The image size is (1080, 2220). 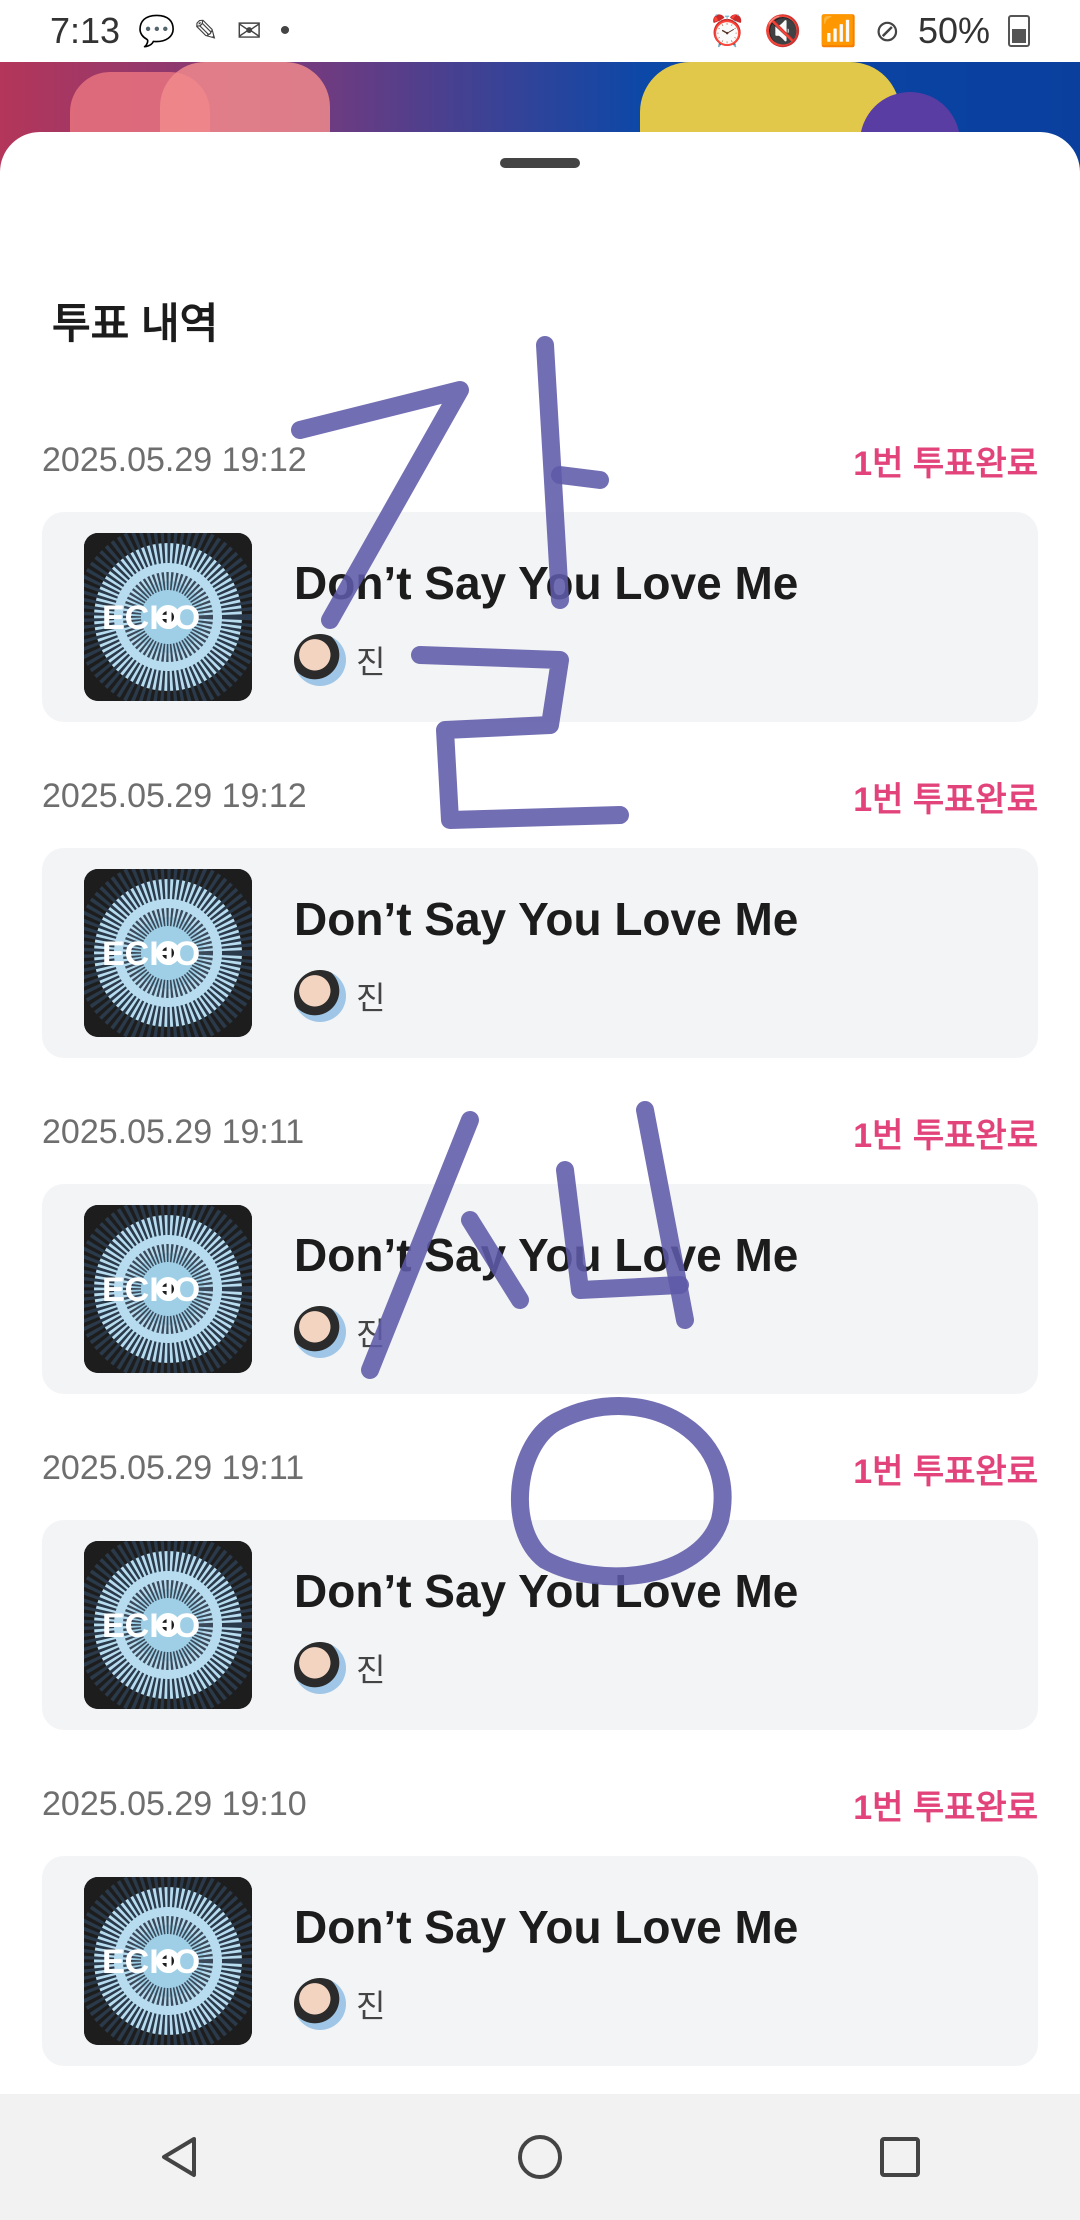 I want to click on recents-button, so click(x=900, y=2157).